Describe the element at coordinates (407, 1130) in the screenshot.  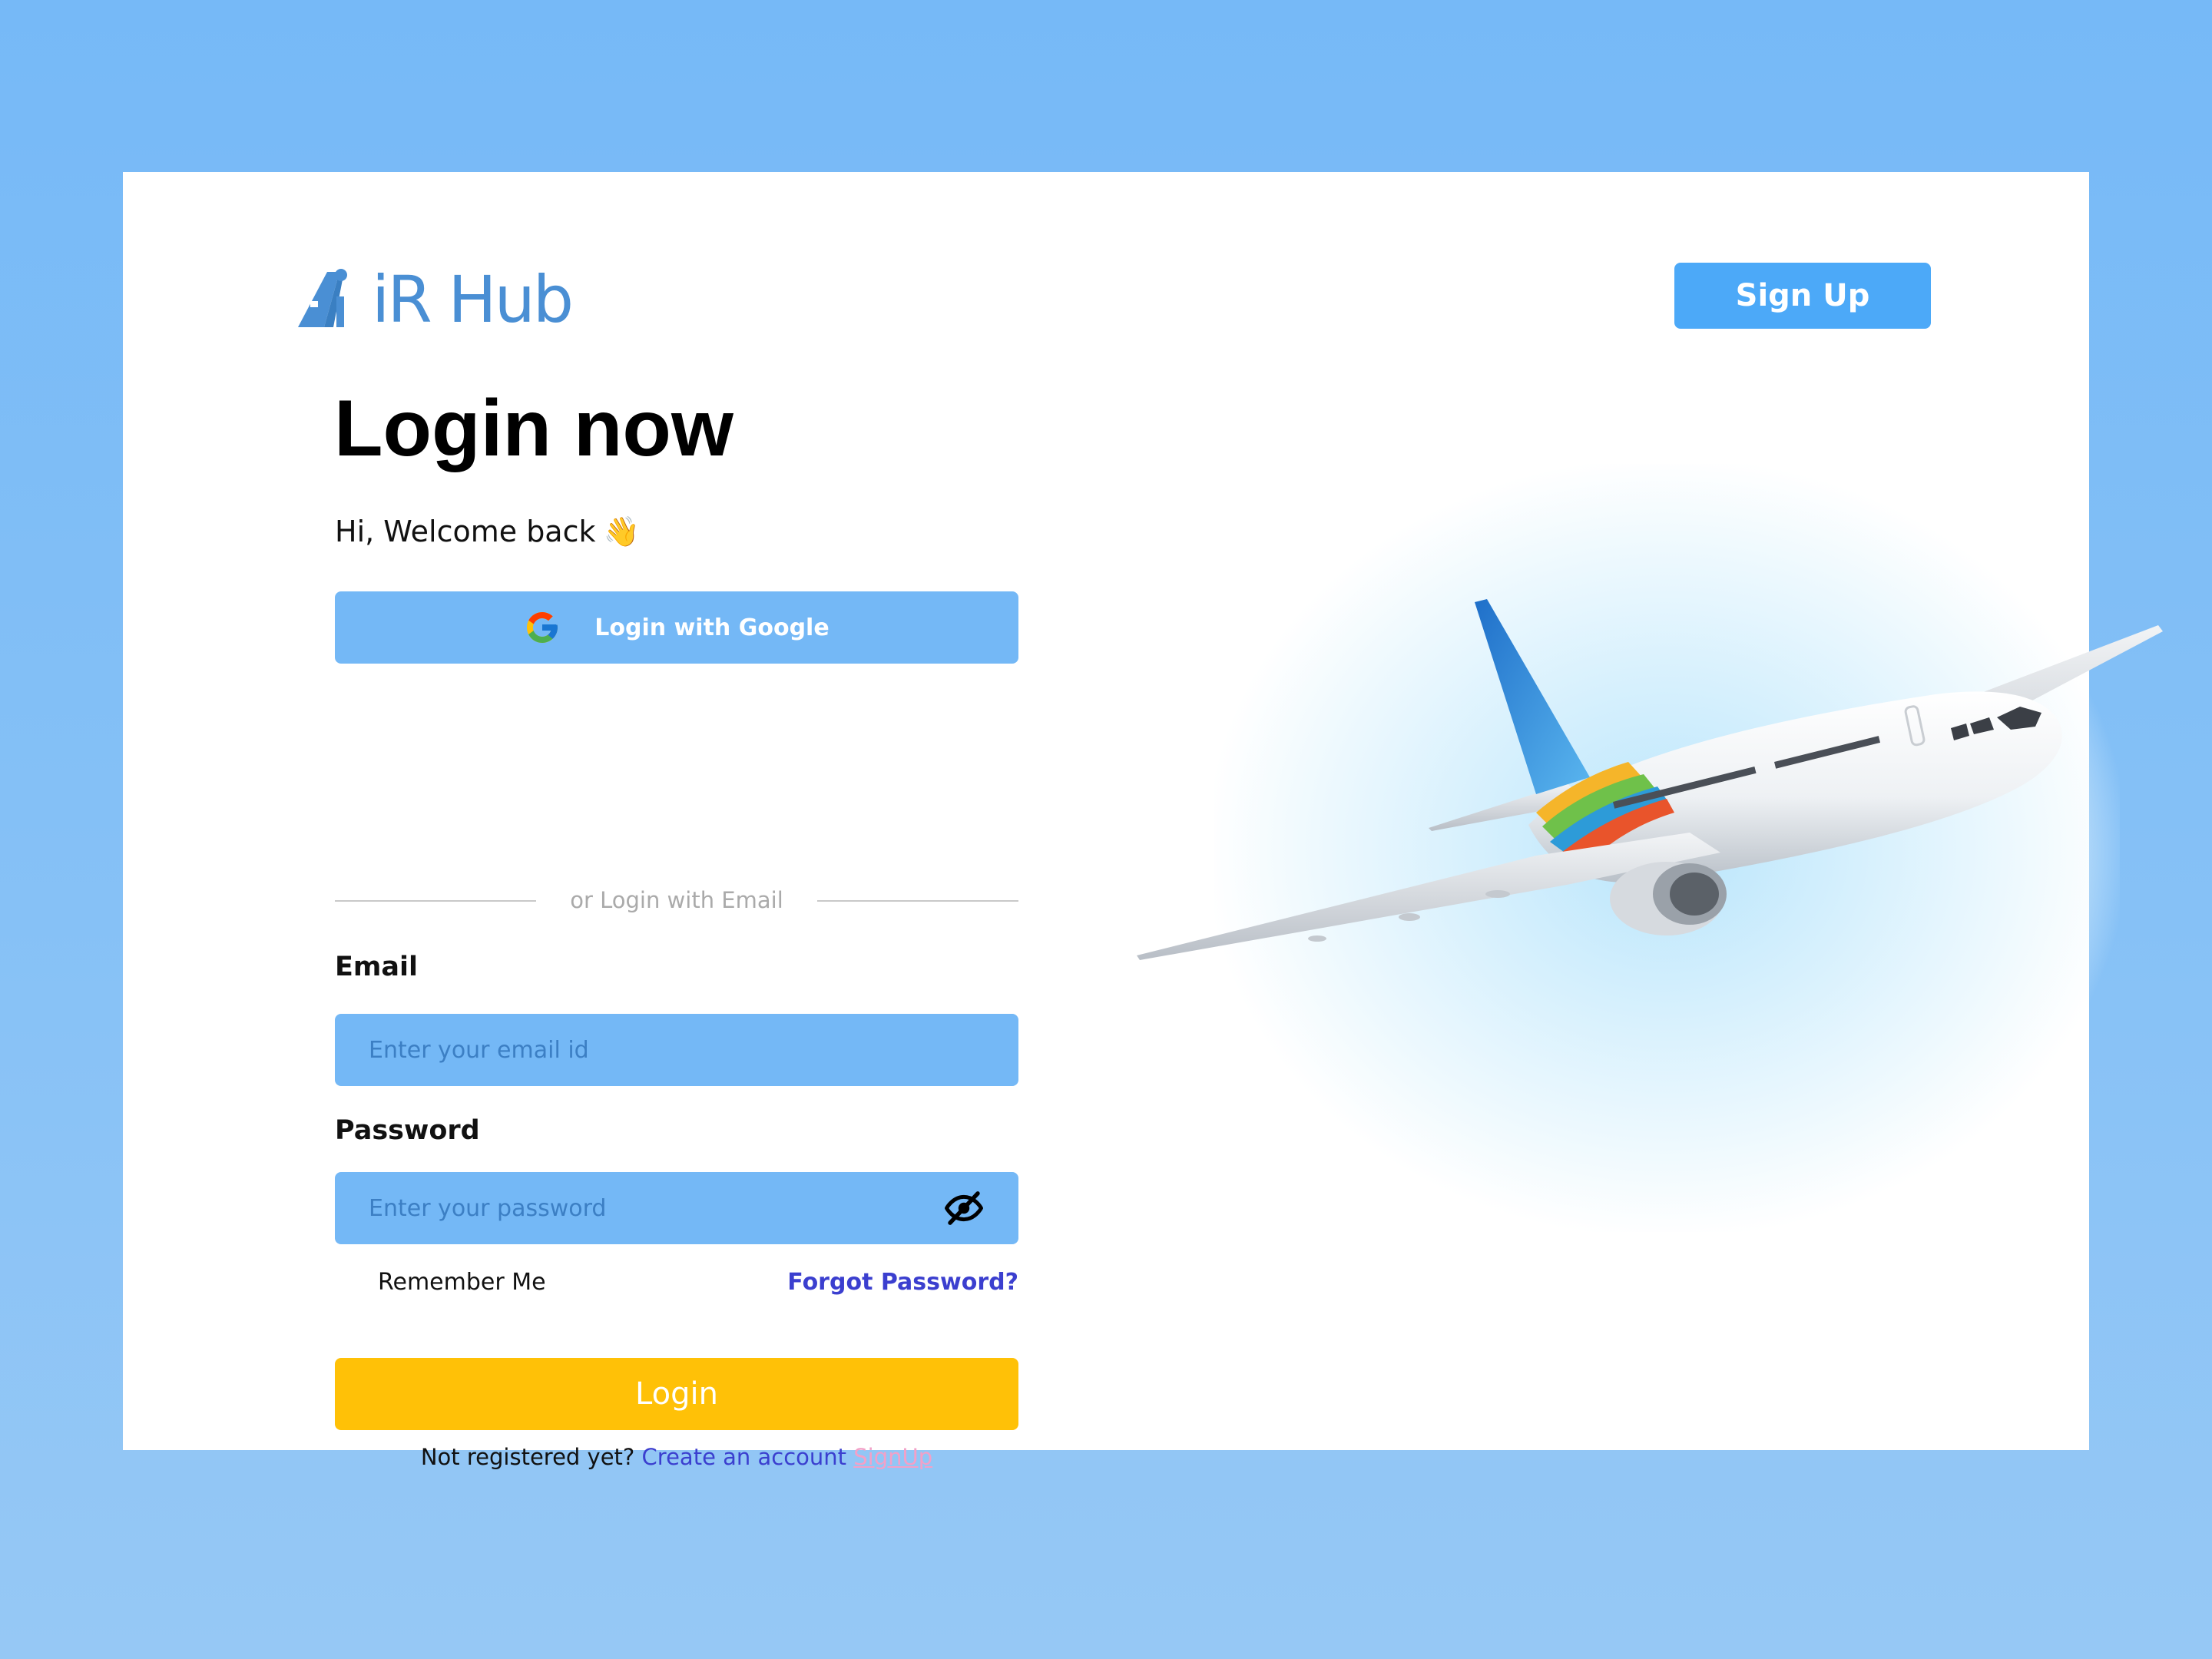
I see `password-label: Password` at that location.